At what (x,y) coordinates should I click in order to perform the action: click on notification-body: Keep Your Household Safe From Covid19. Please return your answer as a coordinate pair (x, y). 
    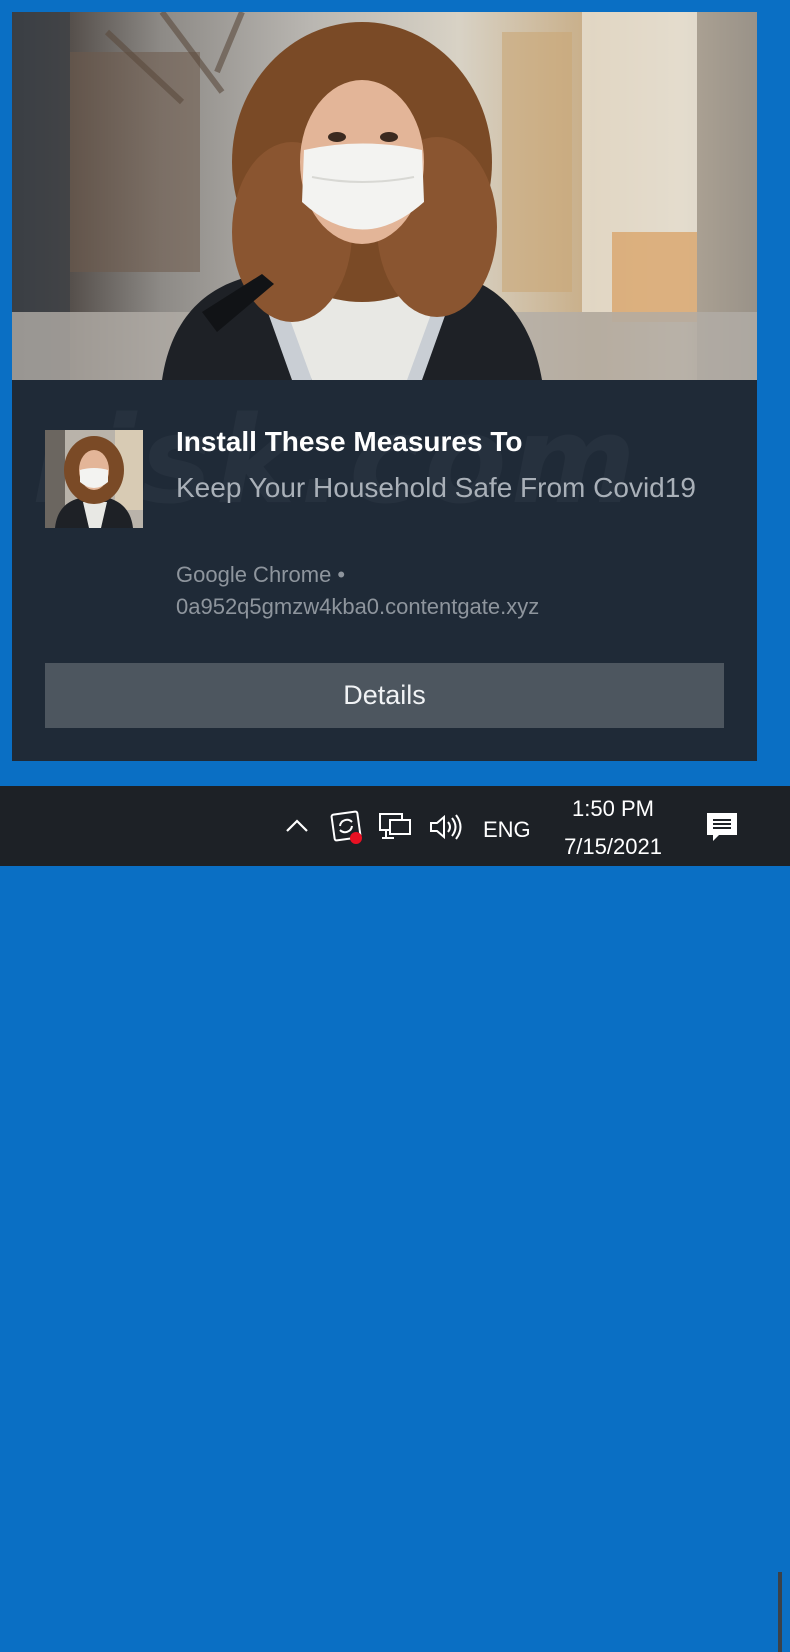
    Looking at the image, I should click on (436, 487).